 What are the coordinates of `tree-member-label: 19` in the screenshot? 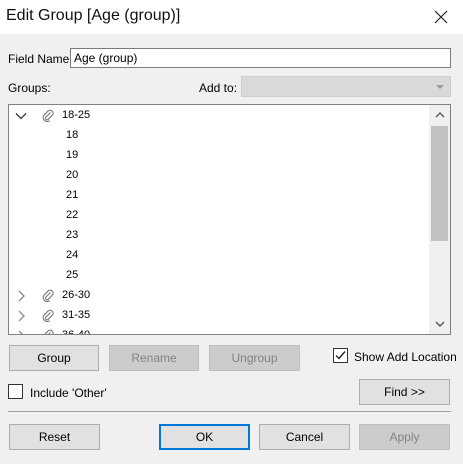 It's located at (72, 155).